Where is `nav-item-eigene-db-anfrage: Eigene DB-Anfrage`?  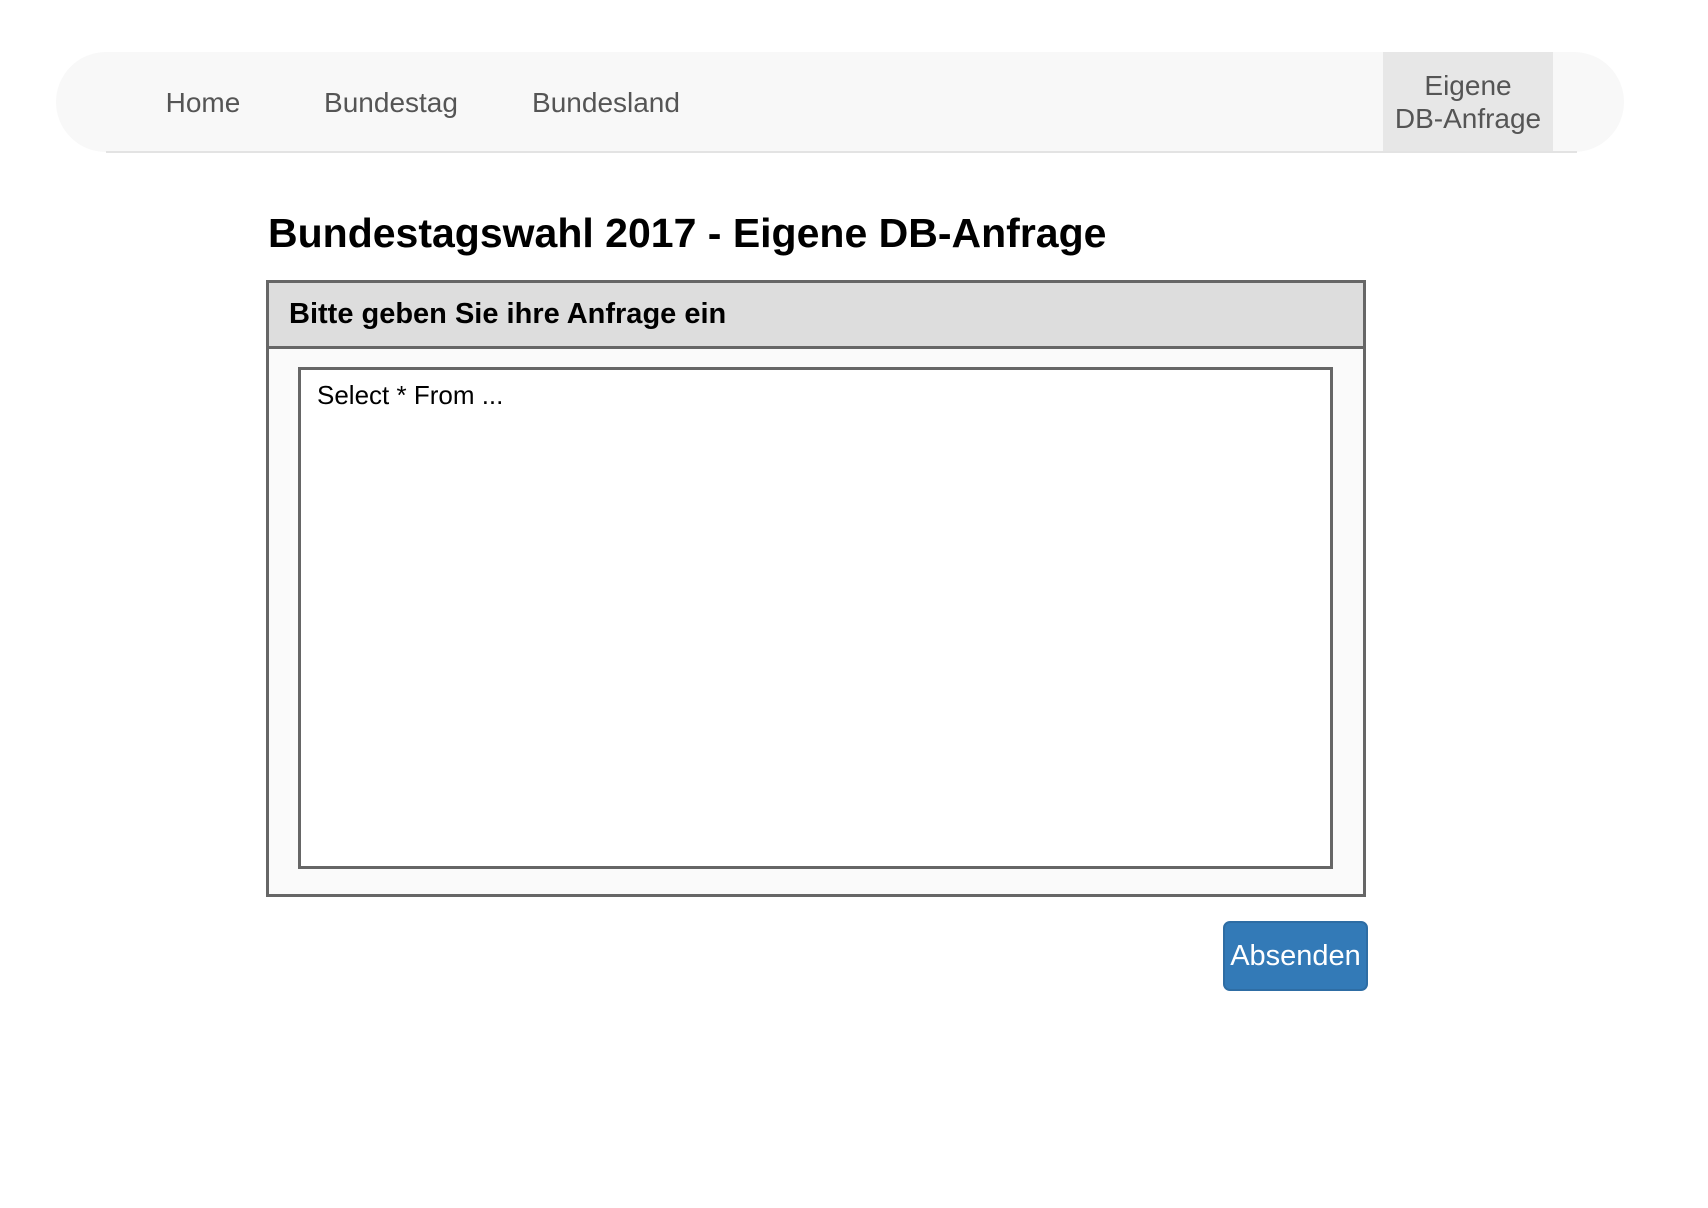
nav-item-eigene-db-anfrage: Eigene DB-Anfrage is located at coordinates (1468, 102).